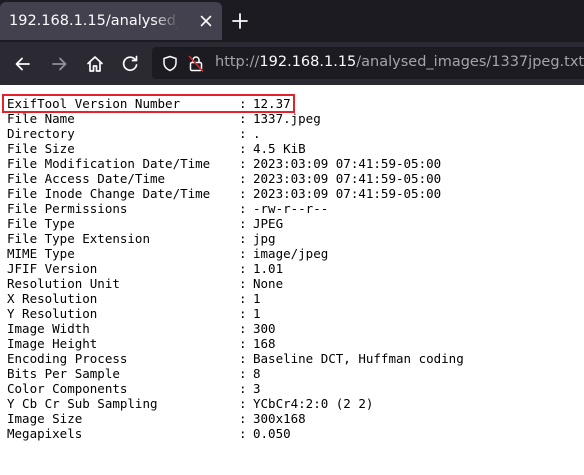 This screenshot has height=475, width=584. I want to click on arrow-right-icon, so click(59, 64).